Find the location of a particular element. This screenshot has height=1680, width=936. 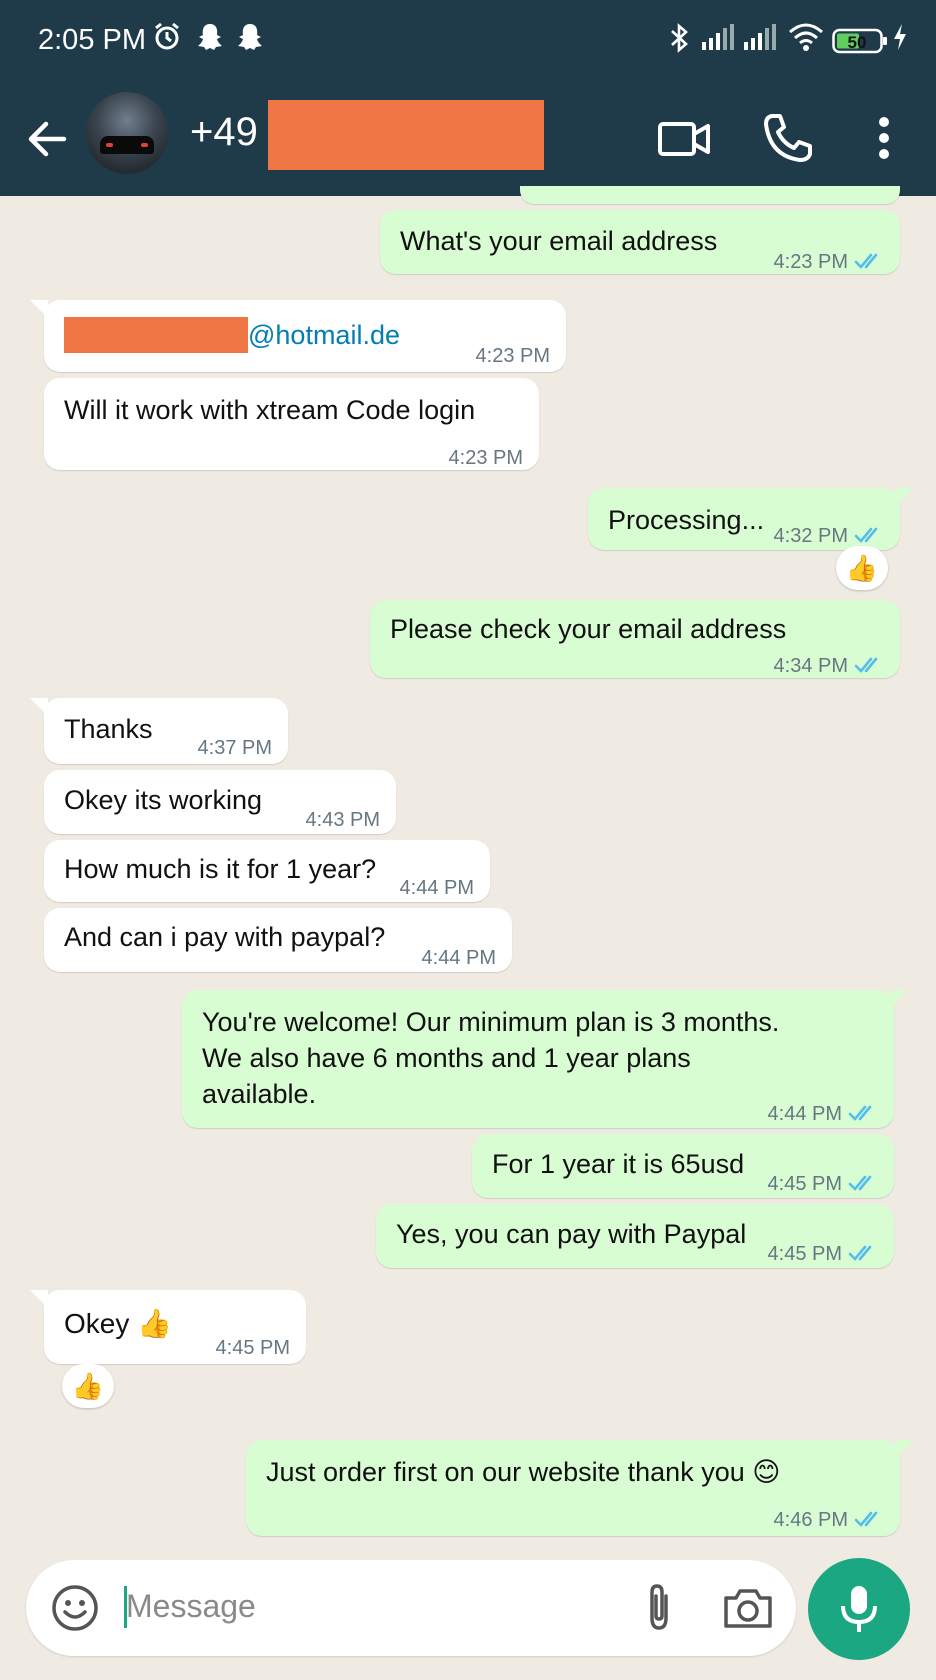

message-bubble-incoming: Thanks 4:37 PM is located at coordinates (159, 731).